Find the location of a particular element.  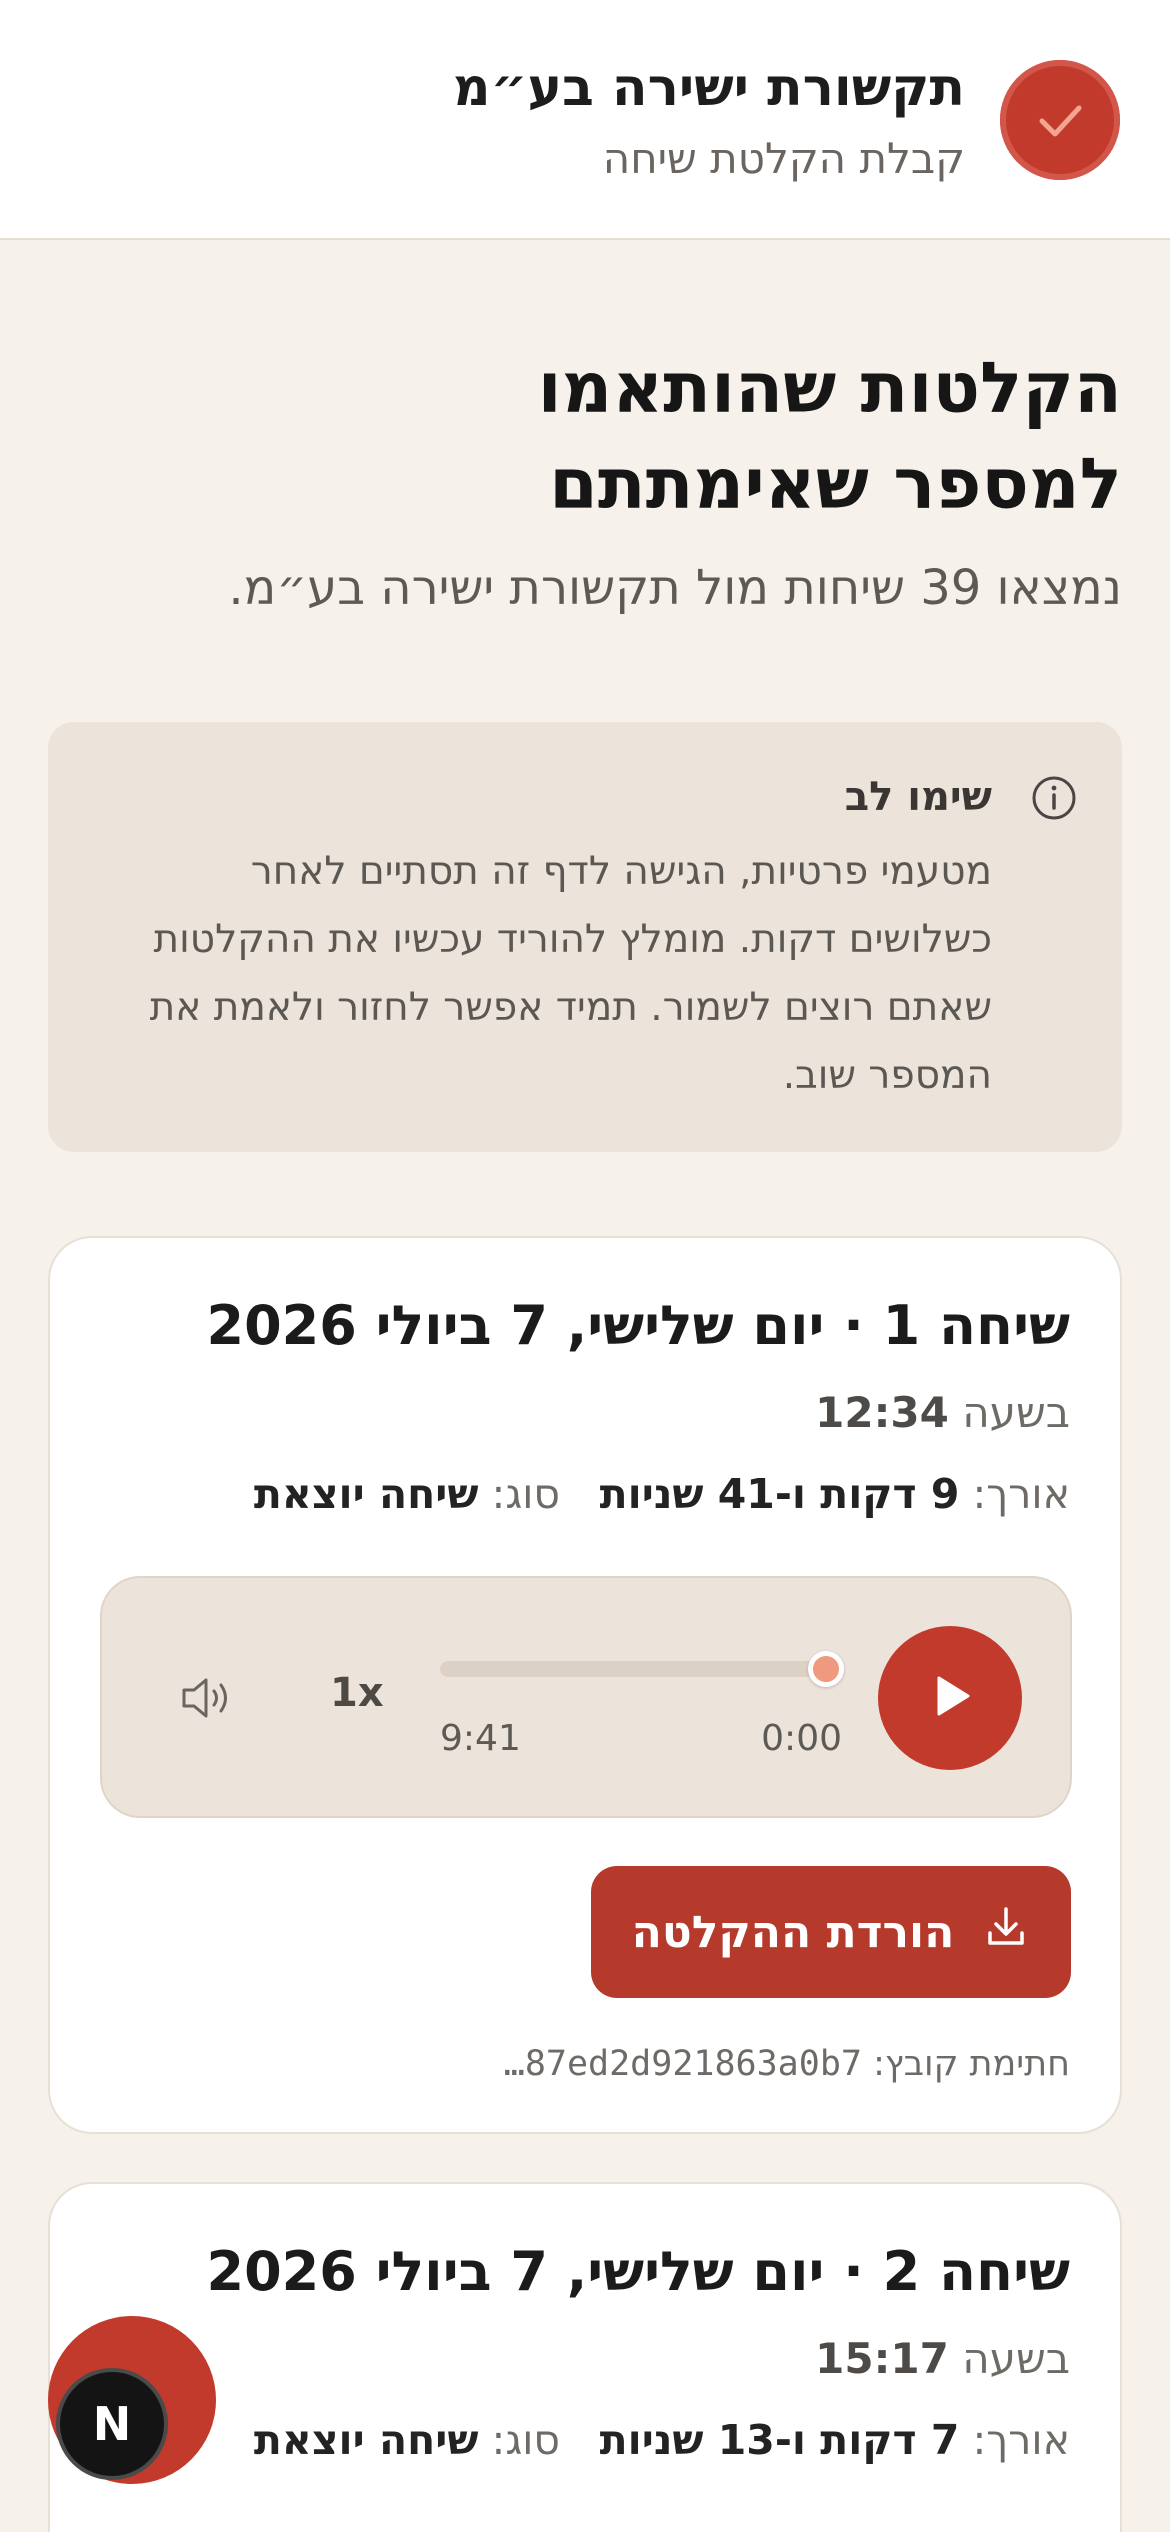

file-signature: חתימת קובץ: …87ed2d921863a0b7 is located at coordinates (787, 2064).